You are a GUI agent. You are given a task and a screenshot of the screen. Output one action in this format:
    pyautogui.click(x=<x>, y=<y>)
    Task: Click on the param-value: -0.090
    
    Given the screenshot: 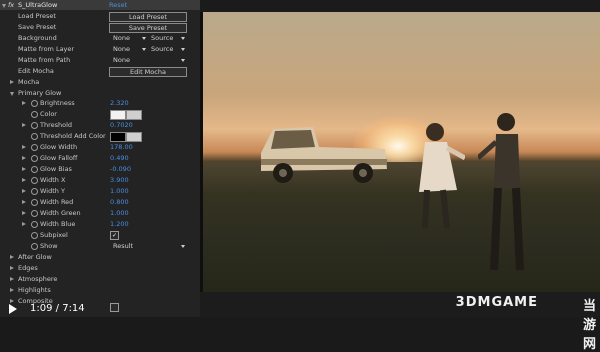 What is the action you would take?
    pyautogui.click(x=120, y=169)
    